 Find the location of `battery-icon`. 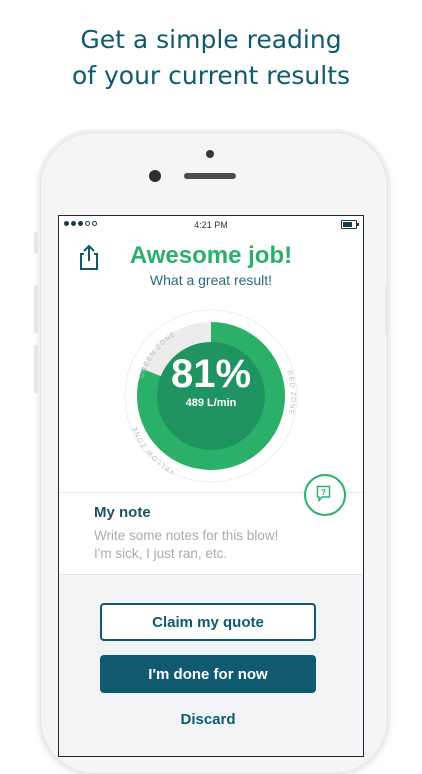

battery-icon is located at coordinates (350, 224).